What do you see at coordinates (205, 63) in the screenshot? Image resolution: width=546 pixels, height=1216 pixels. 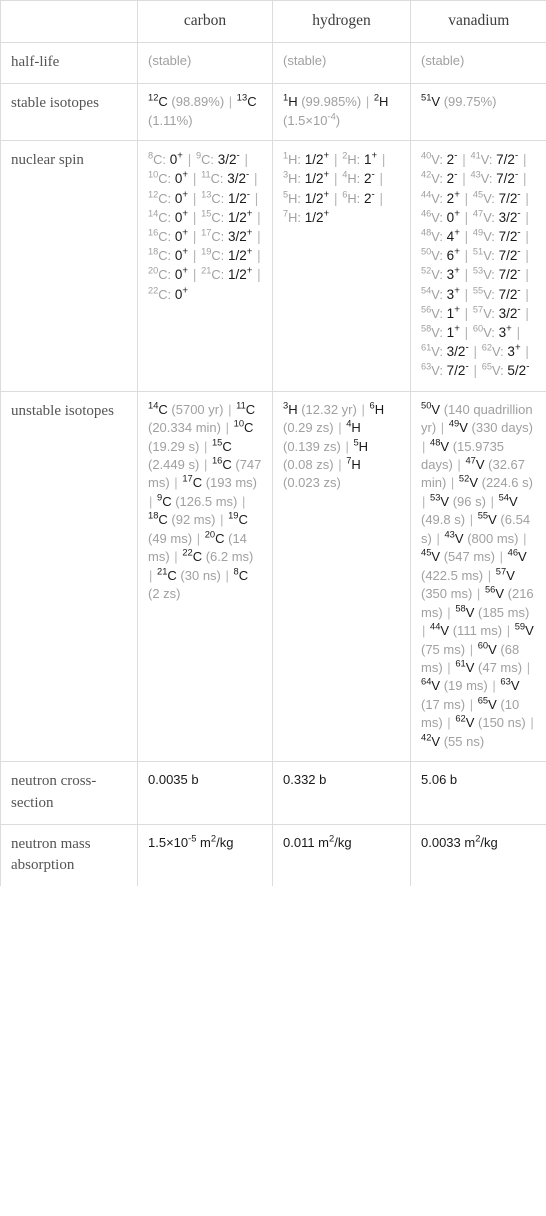 I see `cell-half-life-carbon: (stable)` at bounding box center [205, 63].